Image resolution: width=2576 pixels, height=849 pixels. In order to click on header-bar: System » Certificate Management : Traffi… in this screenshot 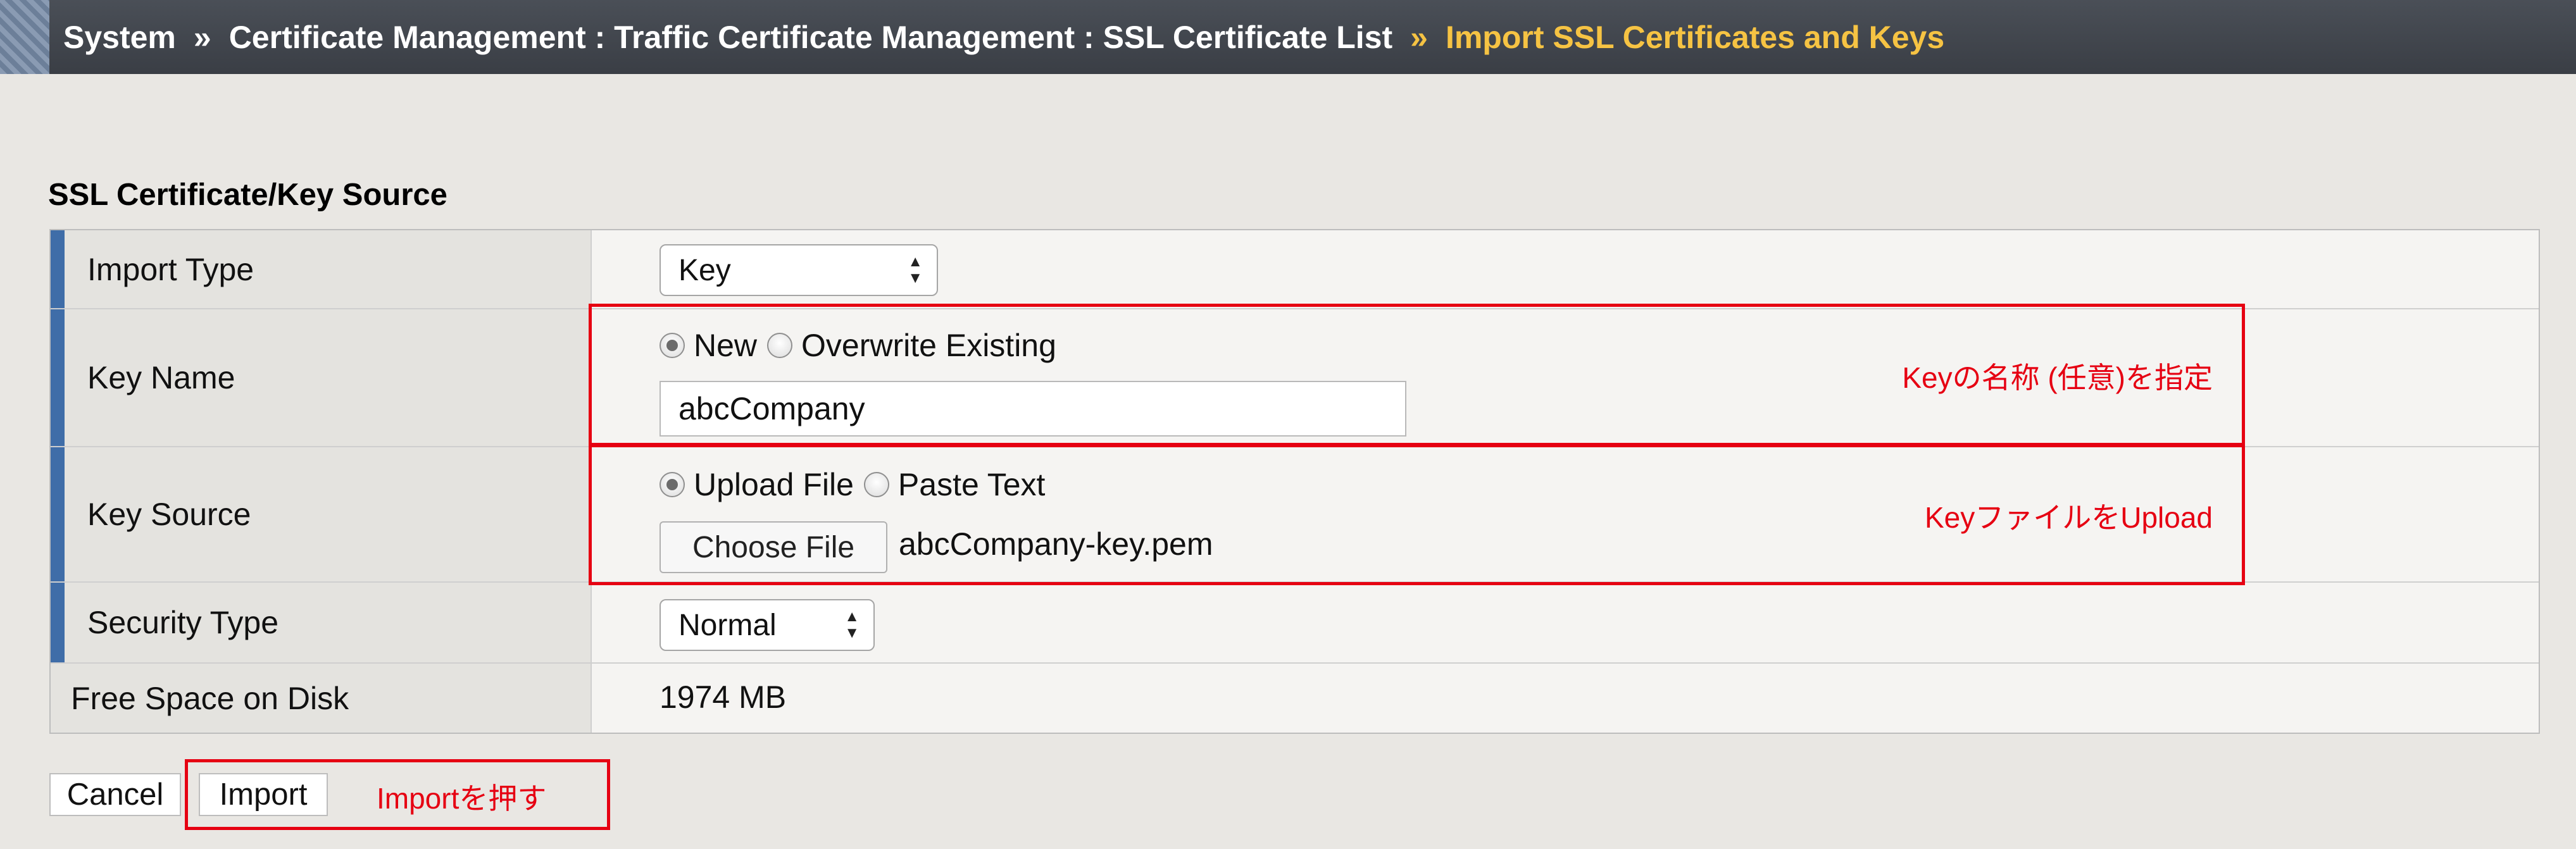, I will do `click(1288, 37)`.